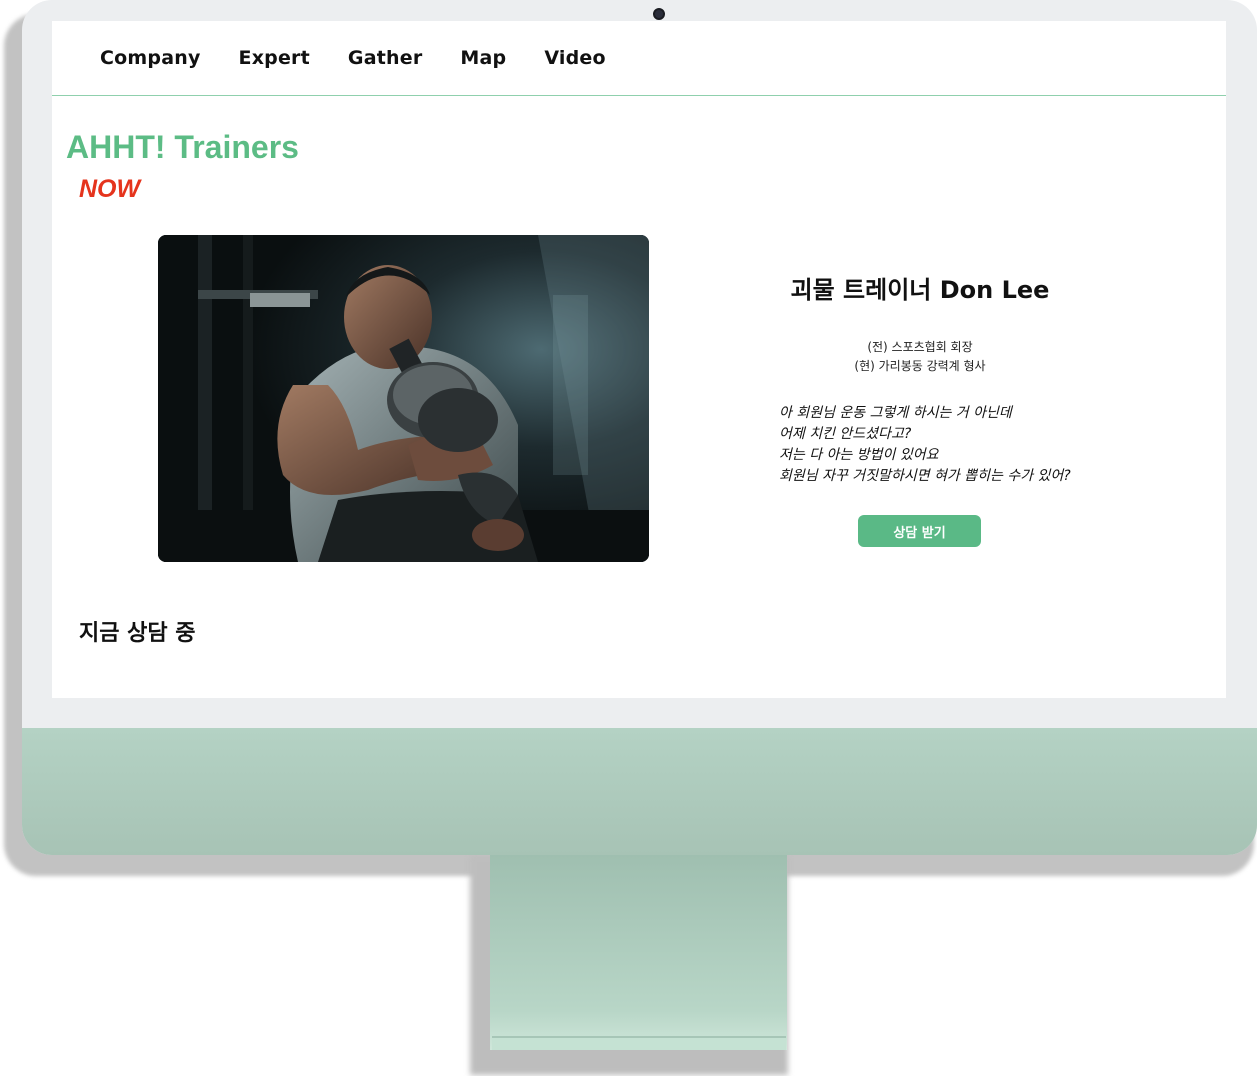 This screenshot has height=1076, width=1257. What do you see at coordinates (574, 58) in the screenshot?
I see `nav-item-video: Video` at bounding box center [574, 58].